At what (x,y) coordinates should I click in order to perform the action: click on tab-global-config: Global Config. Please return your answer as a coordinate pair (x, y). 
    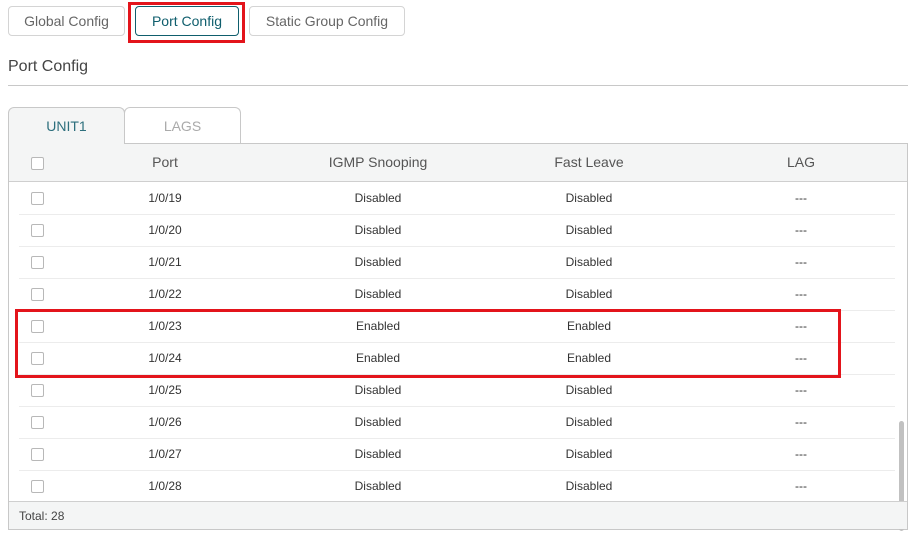
    Looking at the image, I should click on (66, 21).